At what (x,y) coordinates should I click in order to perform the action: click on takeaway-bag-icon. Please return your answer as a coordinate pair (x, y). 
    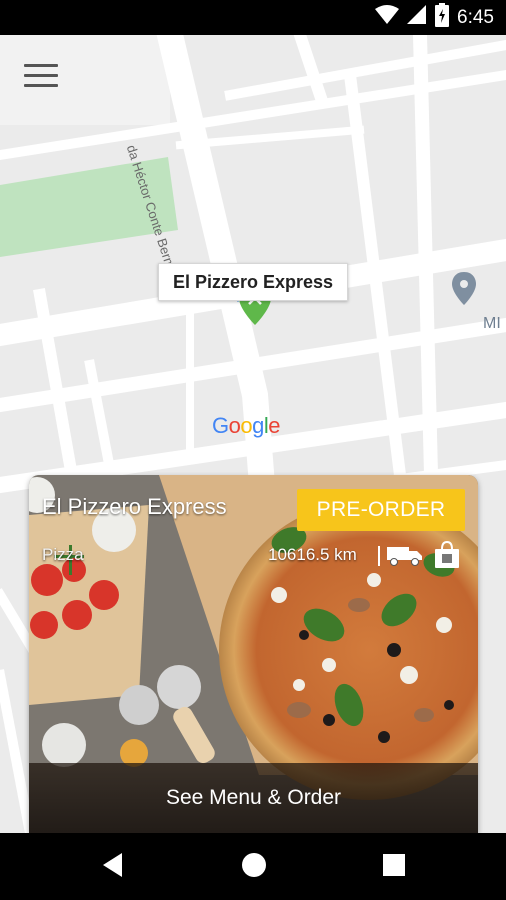
    Looking at the image, I should click on (447, 557).